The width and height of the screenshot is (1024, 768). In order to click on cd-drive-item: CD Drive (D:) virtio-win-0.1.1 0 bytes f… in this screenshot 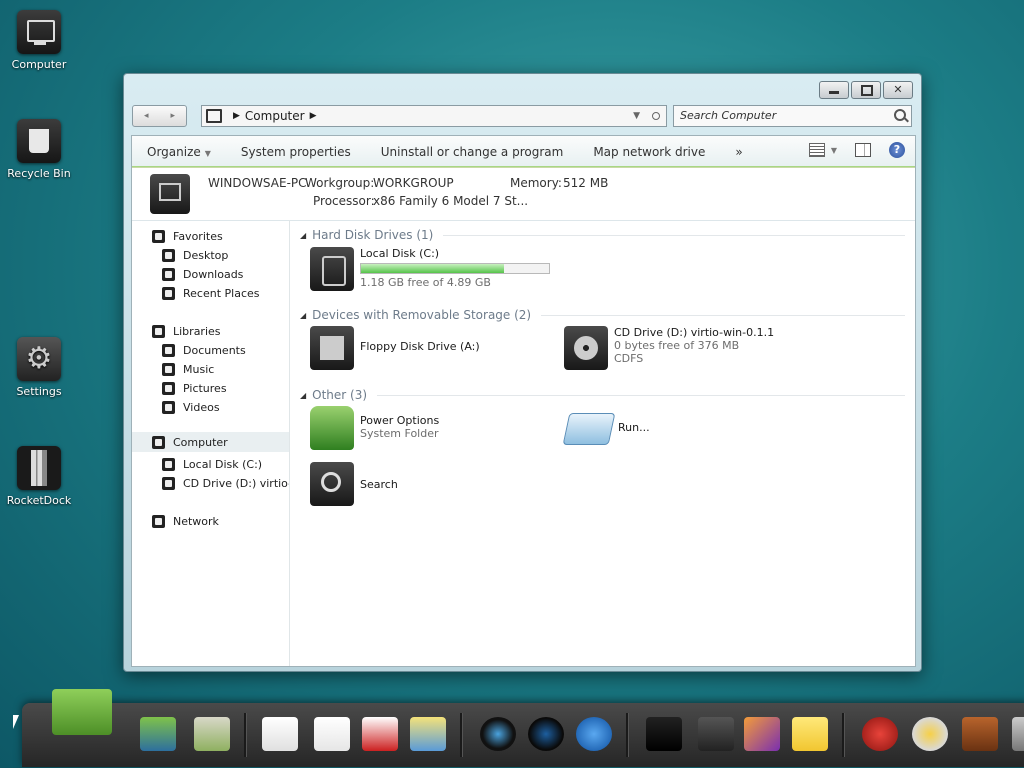, I will do `click(669, 348)`.